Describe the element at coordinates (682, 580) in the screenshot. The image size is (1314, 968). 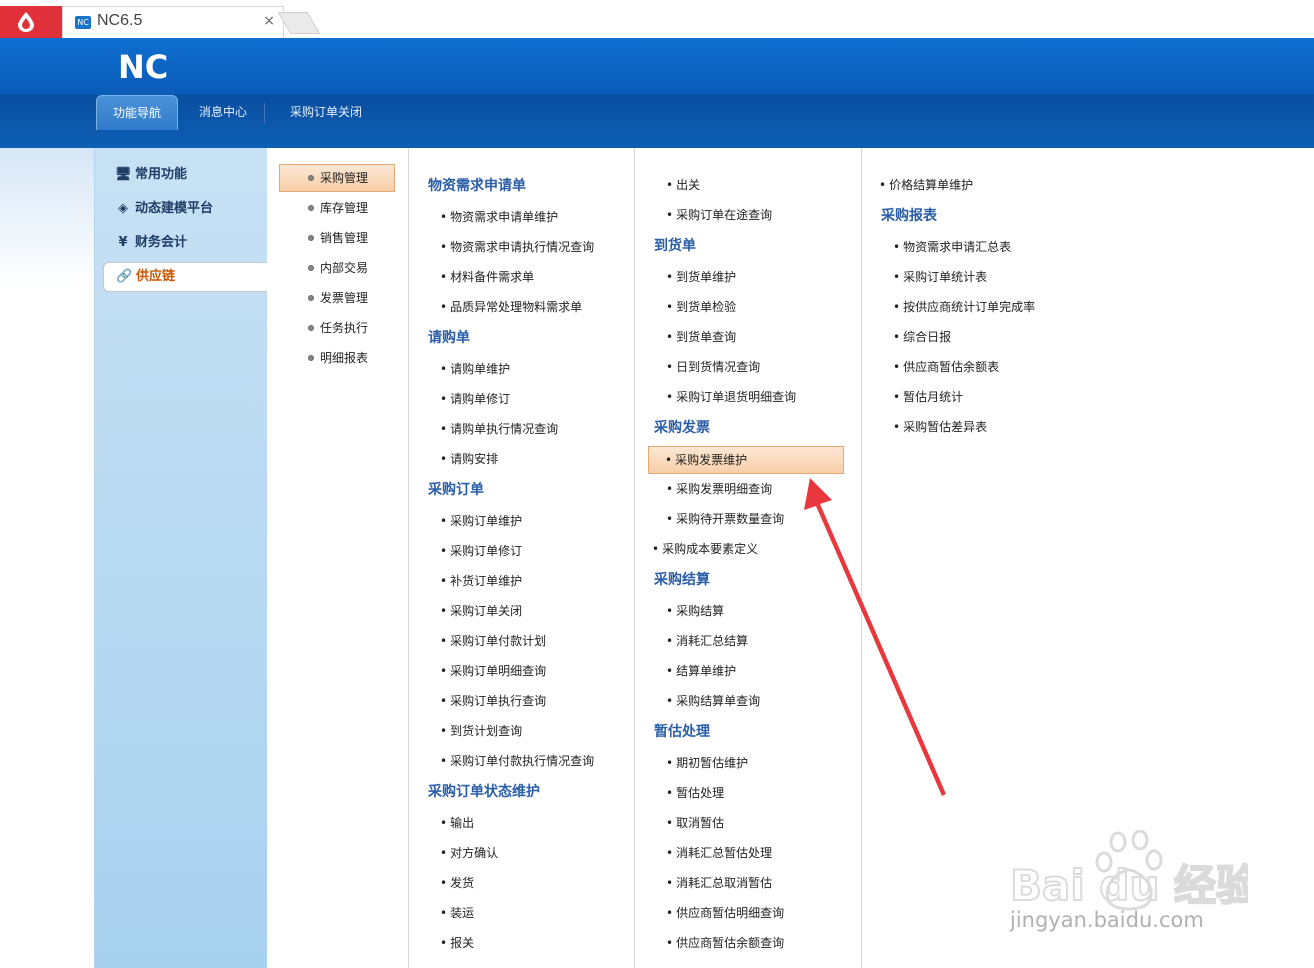
I see `group-heading: 采购结算` at that location.